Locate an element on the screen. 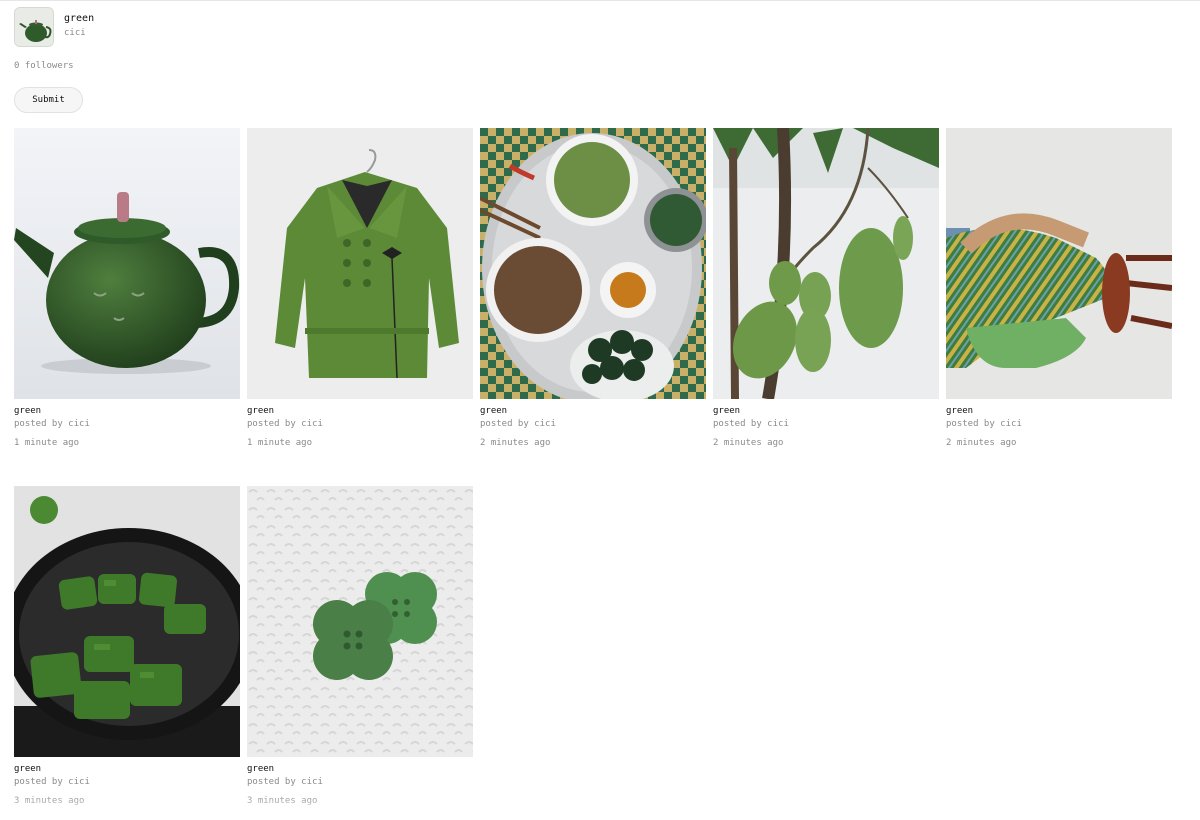  flower-buttons-image is located at coordinates (360, 621).